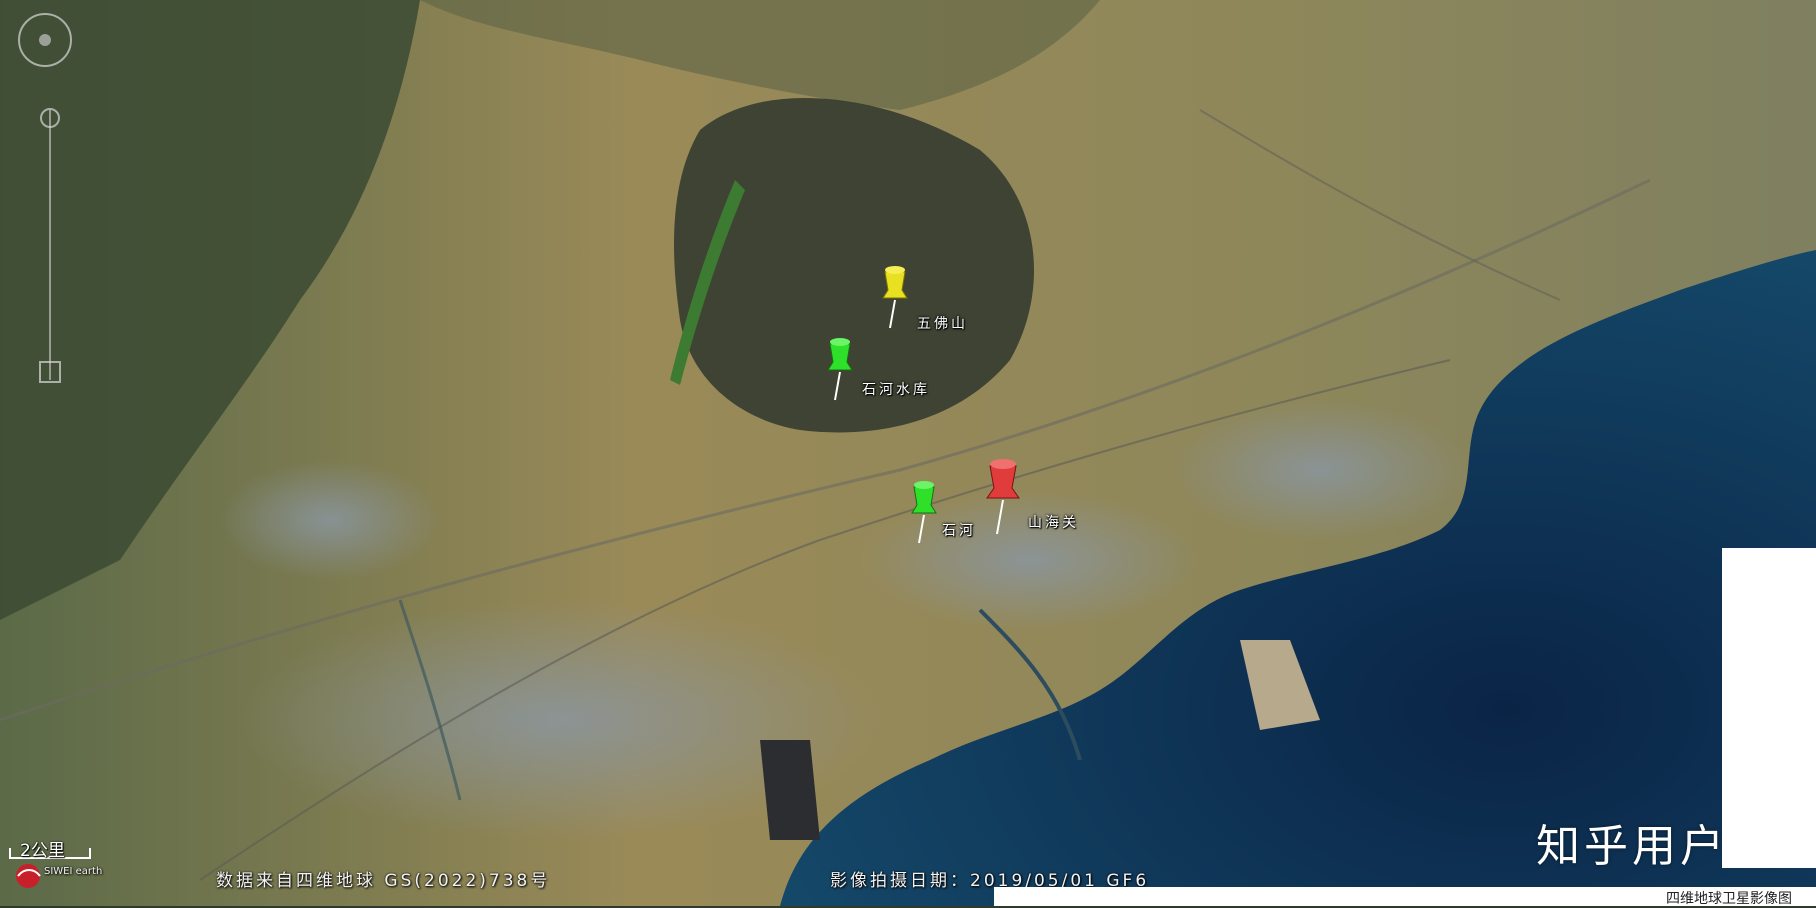 This screenshot has width=1816, height=908. Describe the element at coordinates (959, 531) in the screenshot. I see `marker-label-shihe: 石河` at that location.